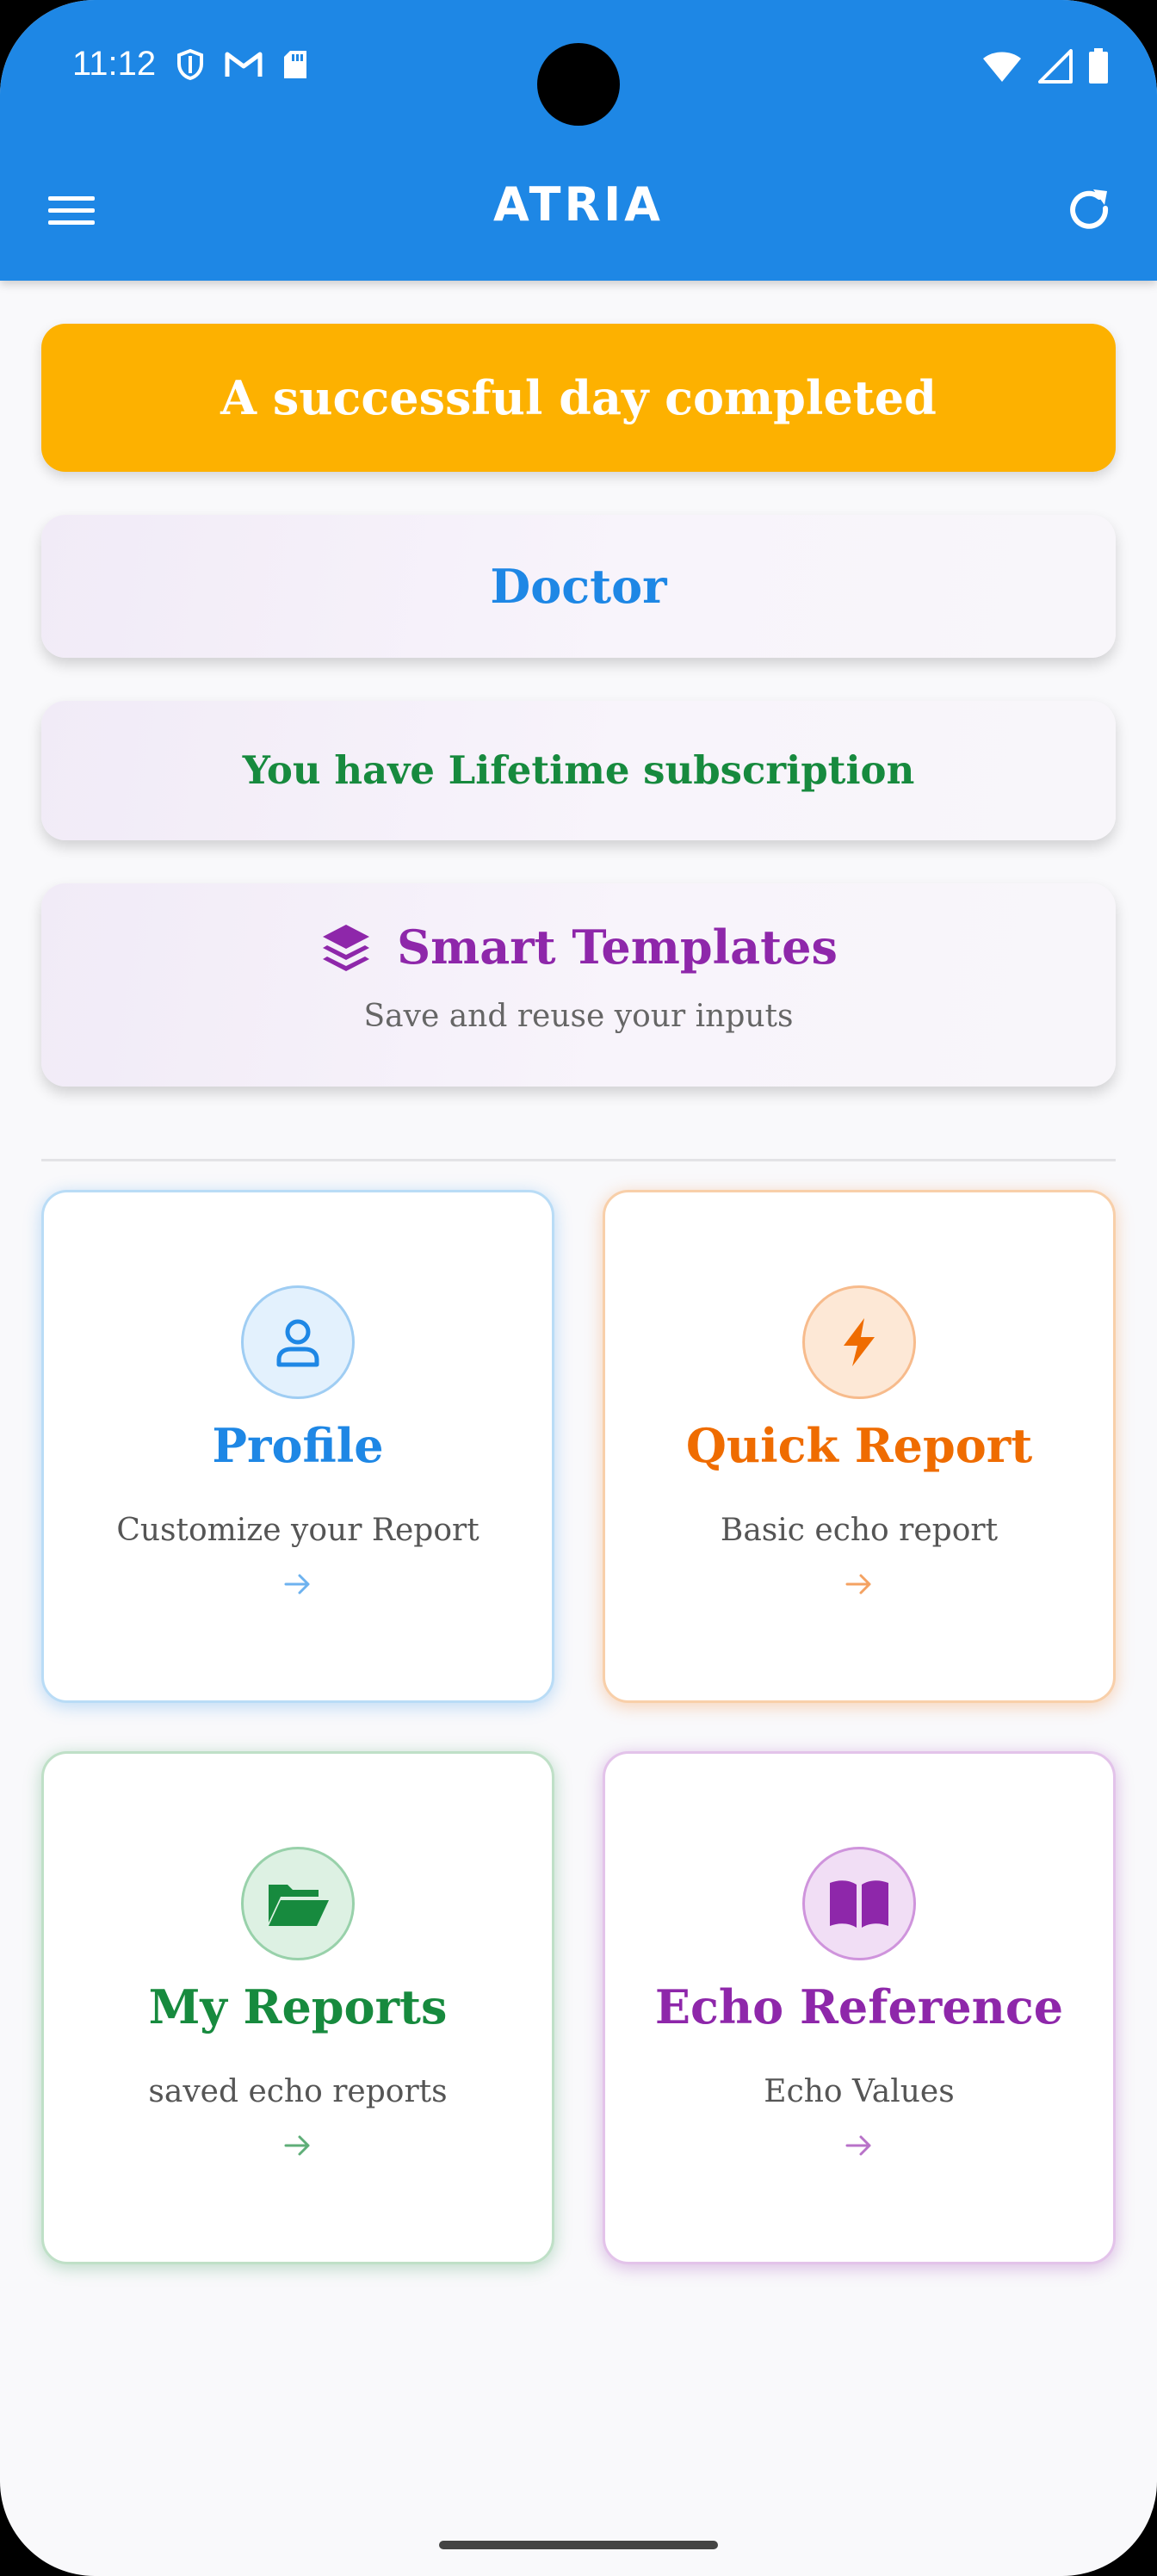  I want to click on sd-card-icon, so click(295, 64).